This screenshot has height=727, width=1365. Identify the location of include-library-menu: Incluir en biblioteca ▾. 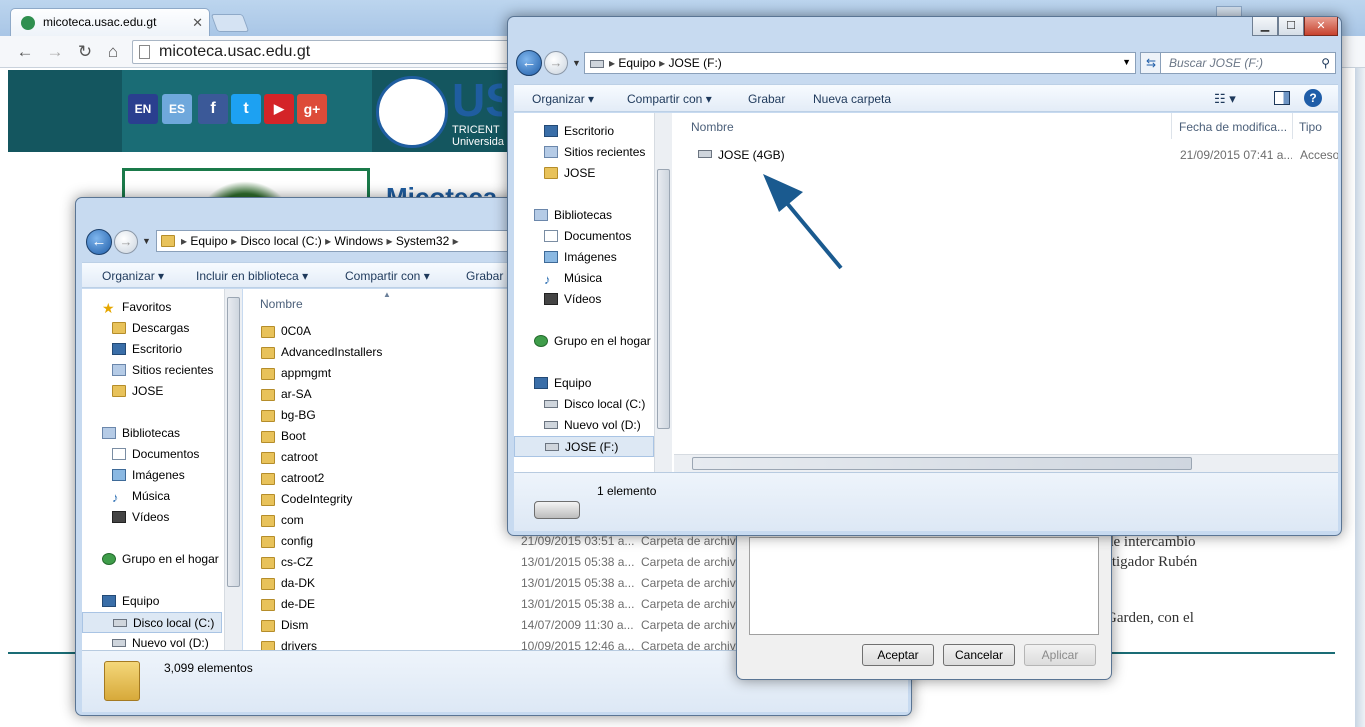
(252, 276).